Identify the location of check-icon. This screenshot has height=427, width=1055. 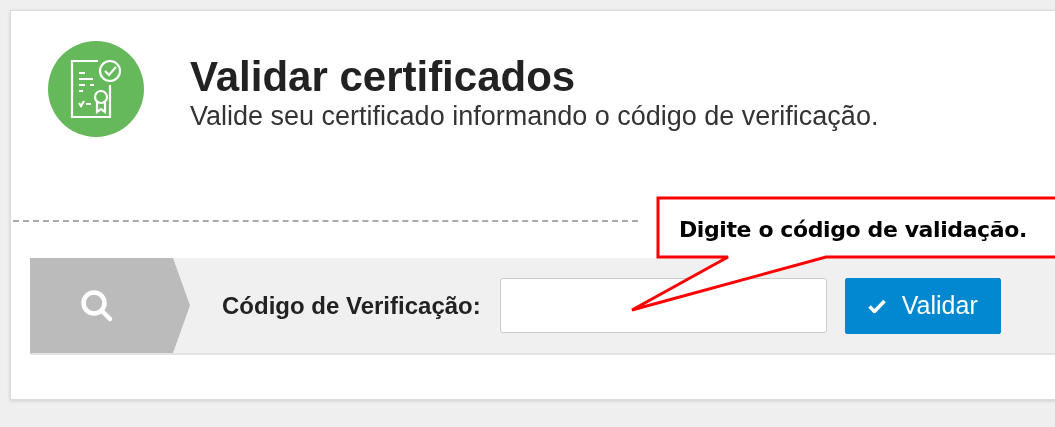
(876, 305).